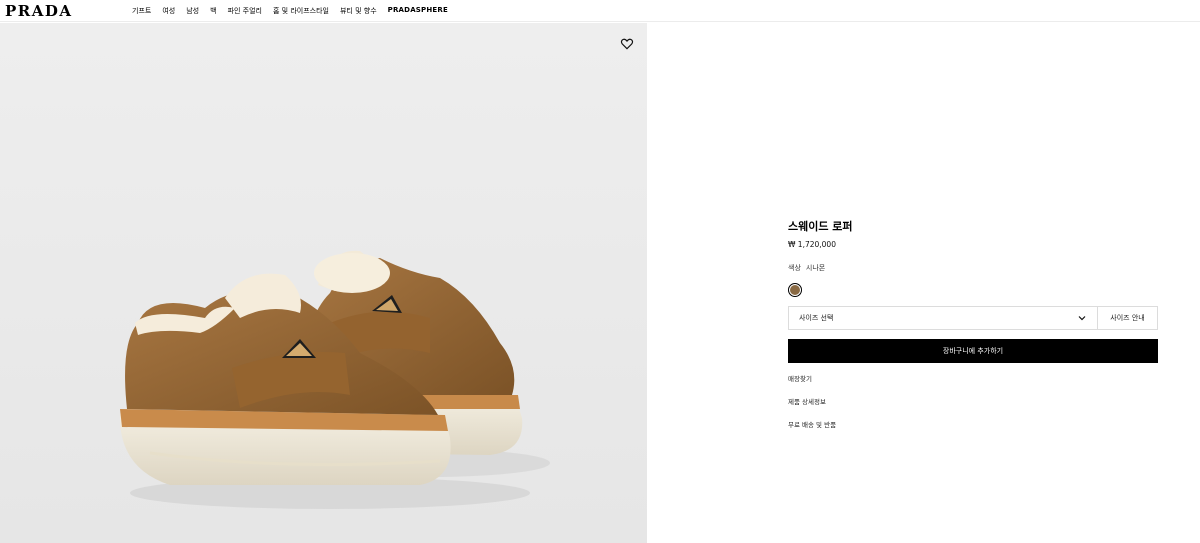 The height and width of the screenshot is (543, 1200). What do you see at coordinates (245, 11) in the screenshot?
I see `nav-item-fine-jewelry: 파인 주얼리` at bounding box center [245, 11].